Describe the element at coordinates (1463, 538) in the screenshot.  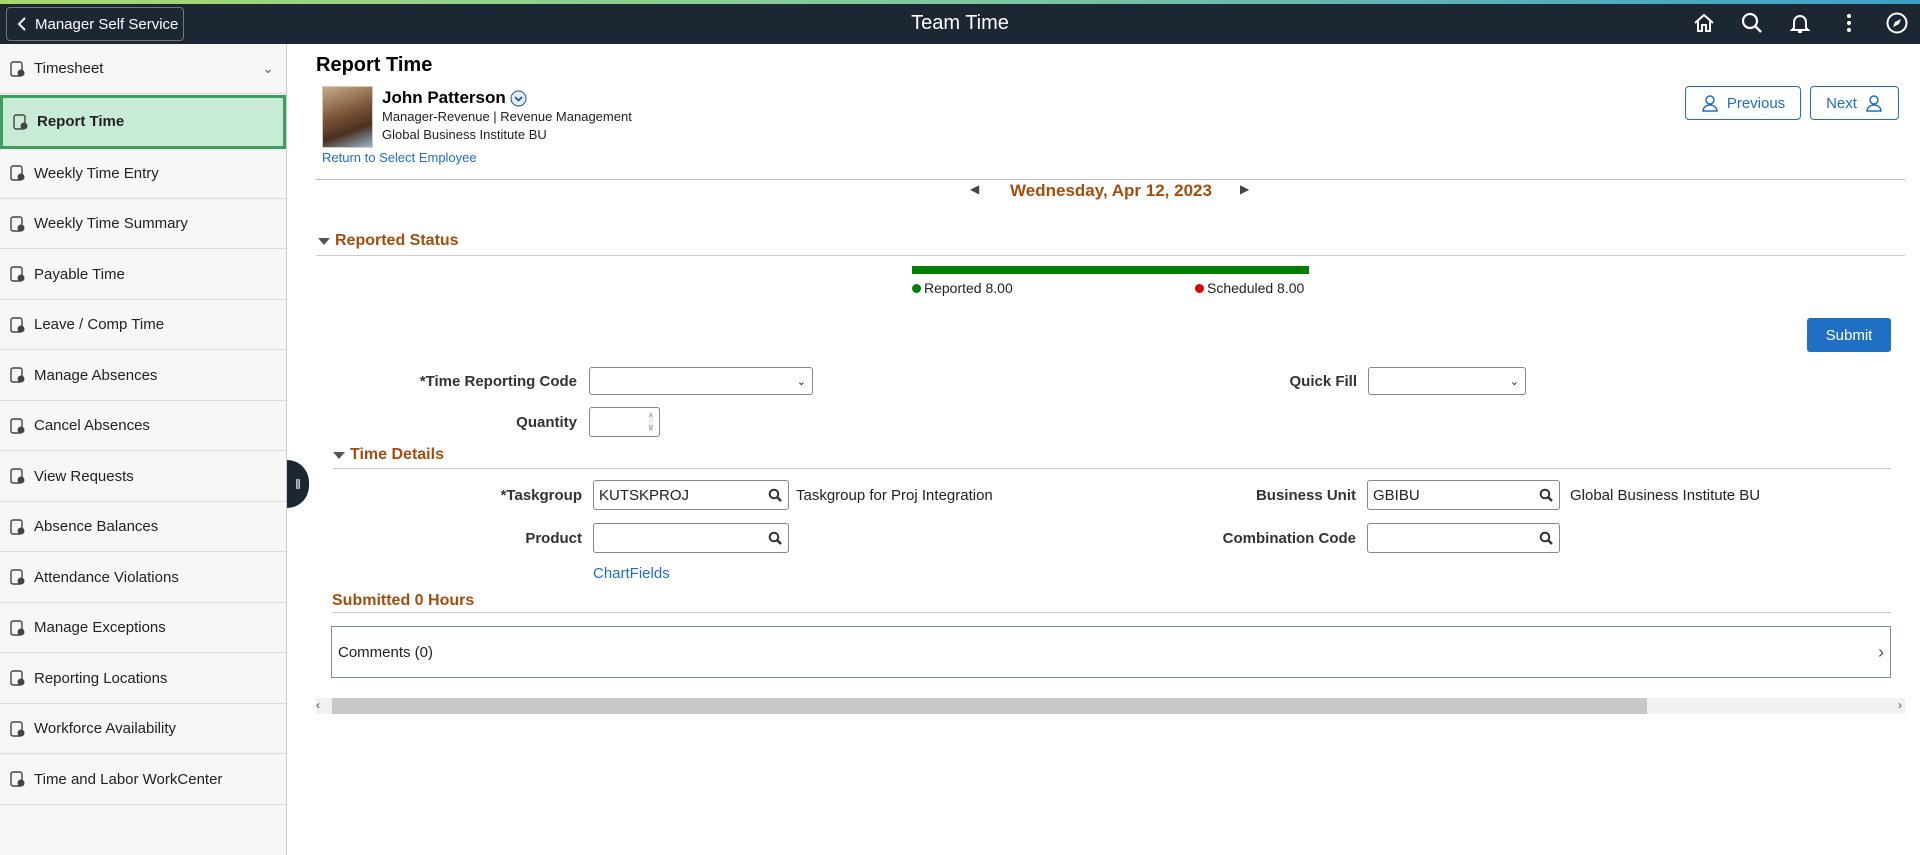
I see `combination-code-input` at that location.